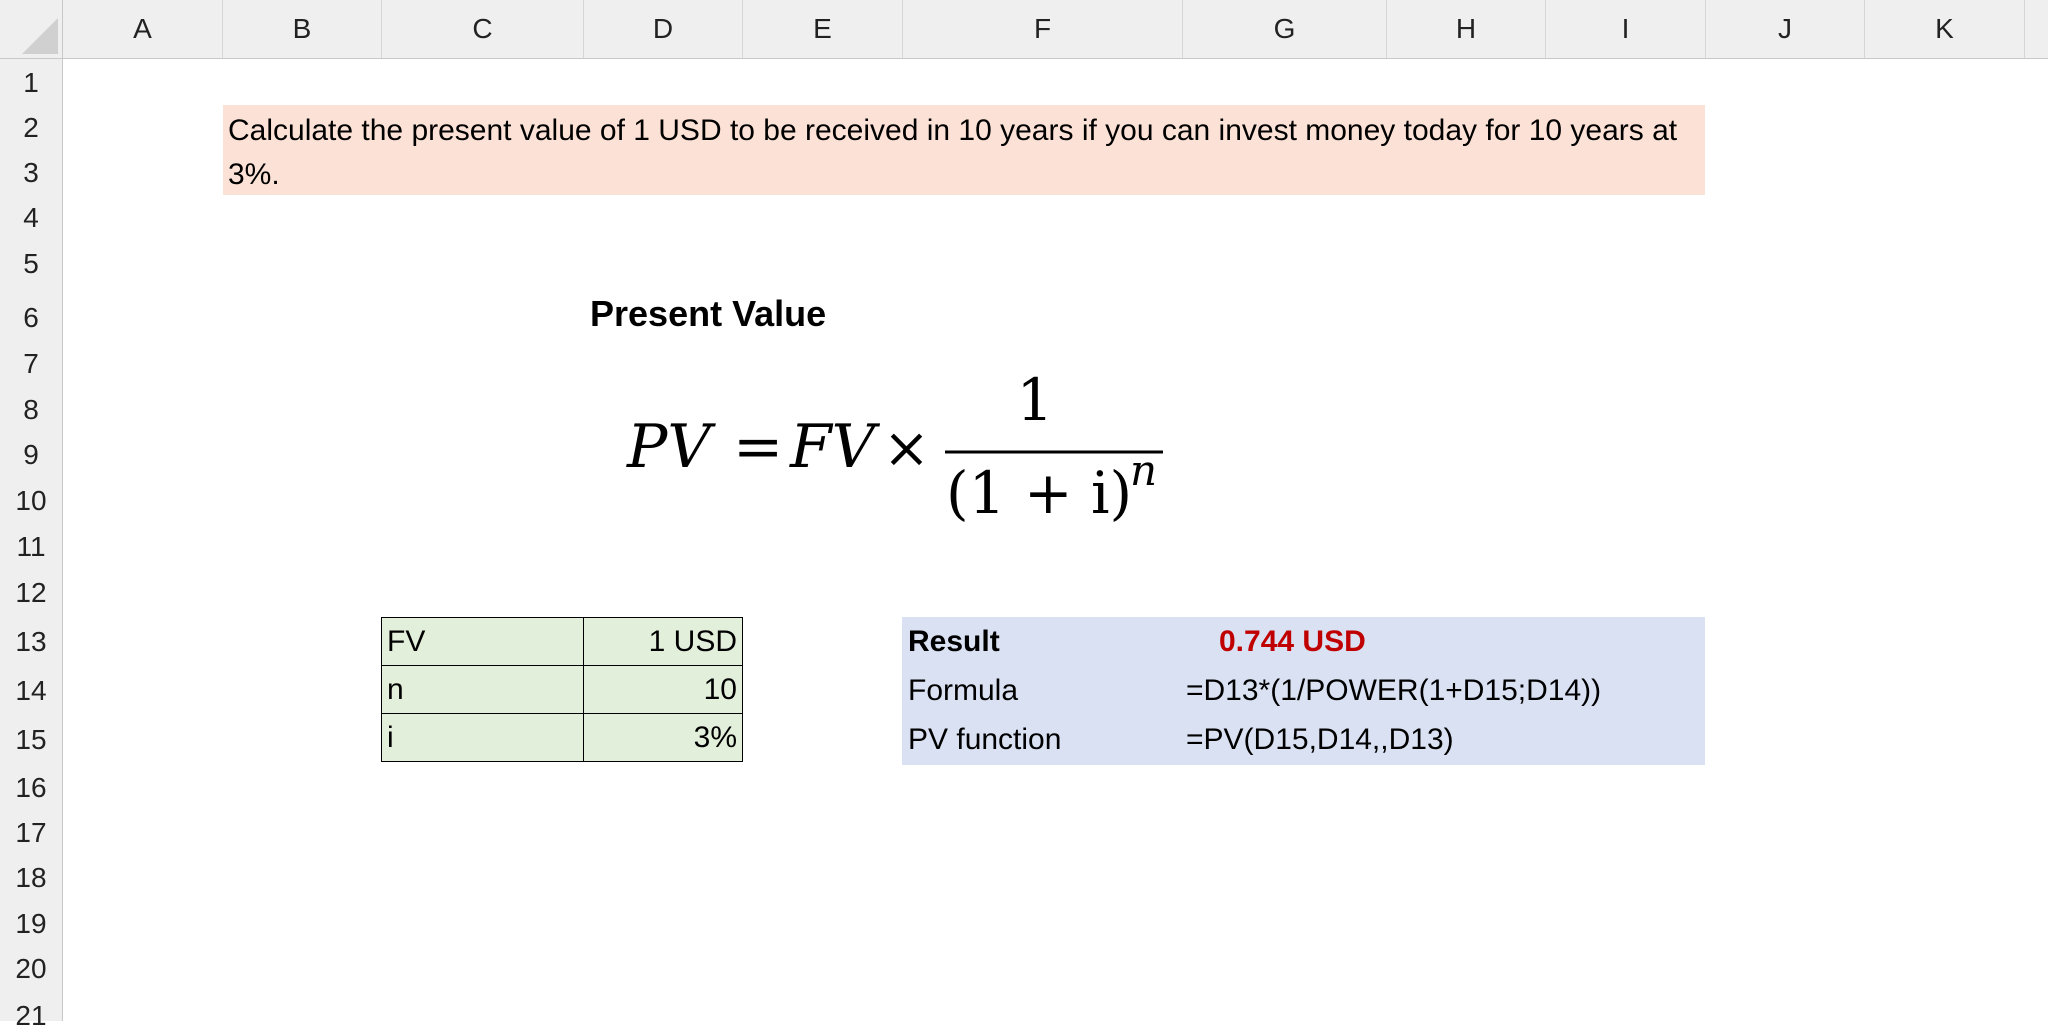 The image size is (2048, 1032). Describe the element at coordinates (31, 364) in the screenshot. I see `row-header-7: 7` at that location.